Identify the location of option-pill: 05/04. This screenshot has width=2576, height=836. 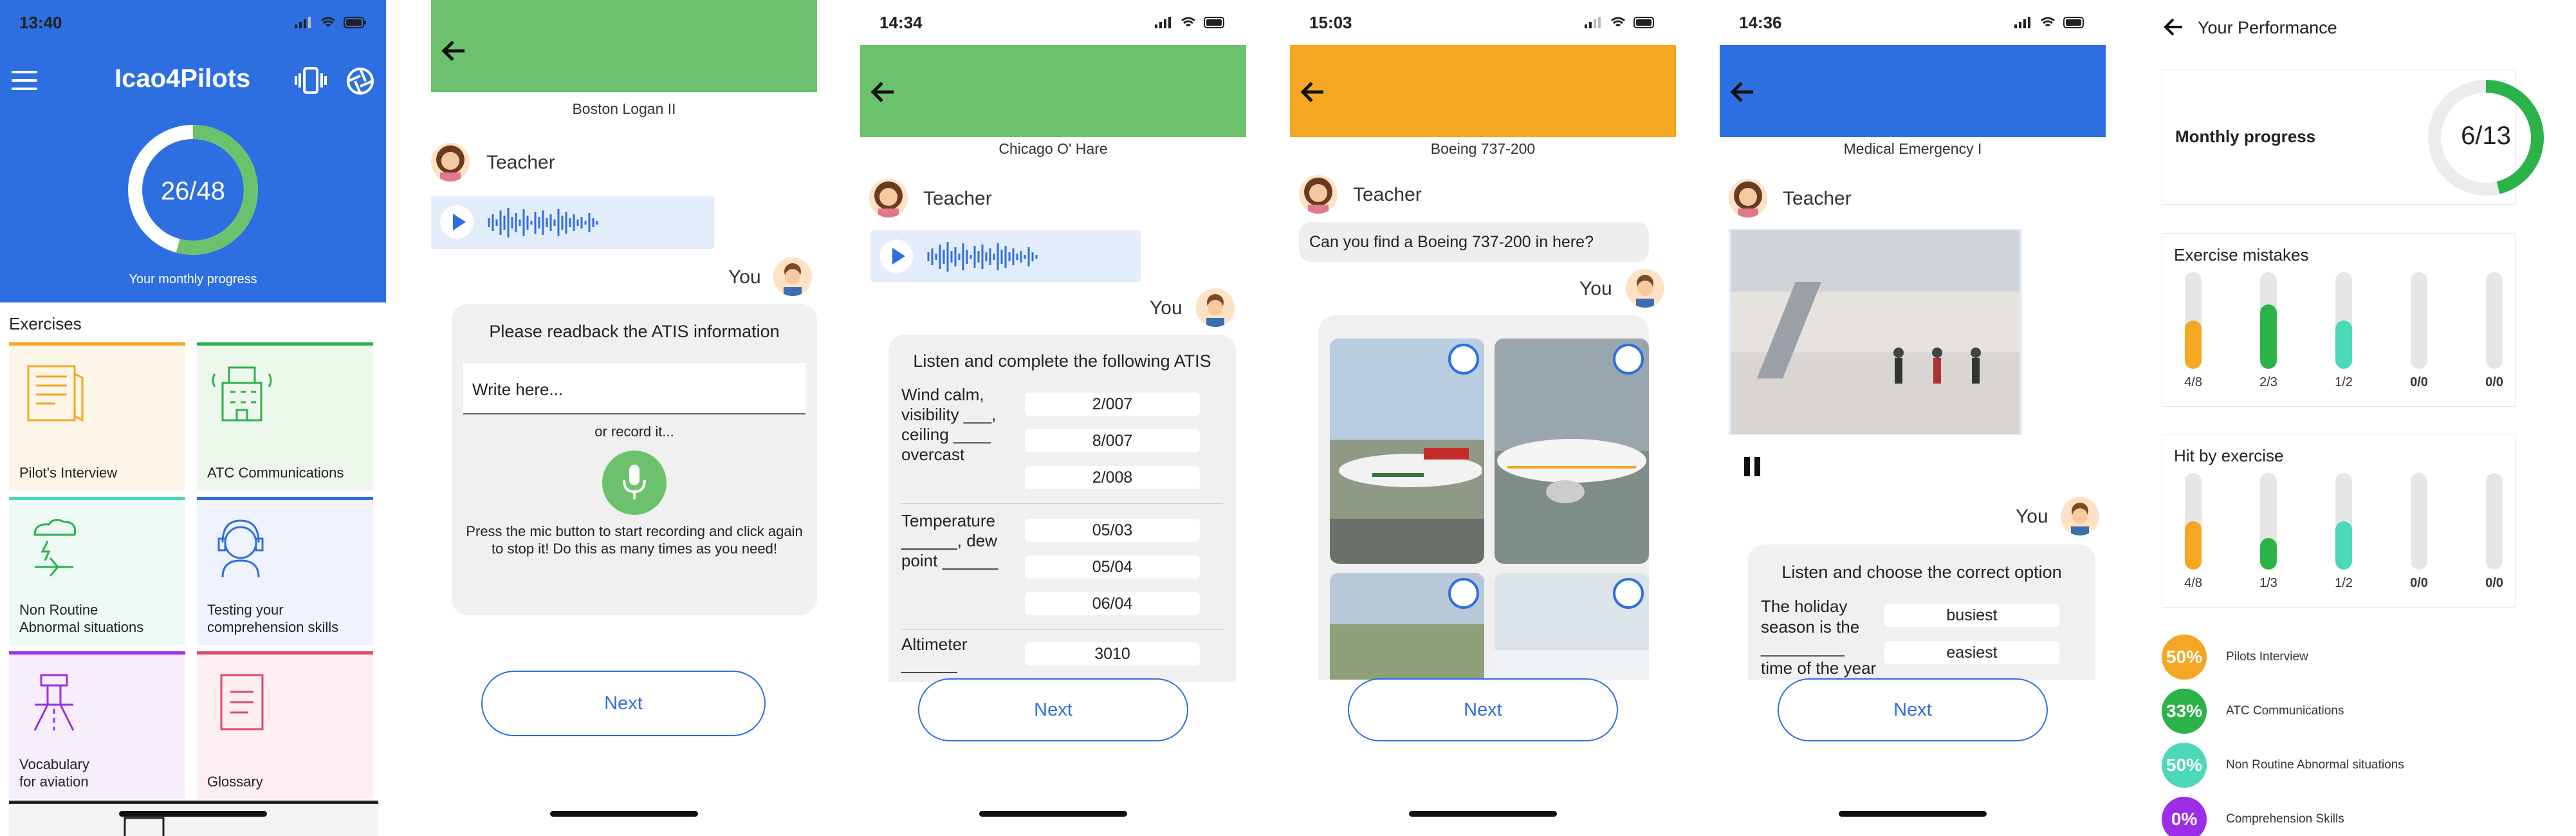
(1112, 567).